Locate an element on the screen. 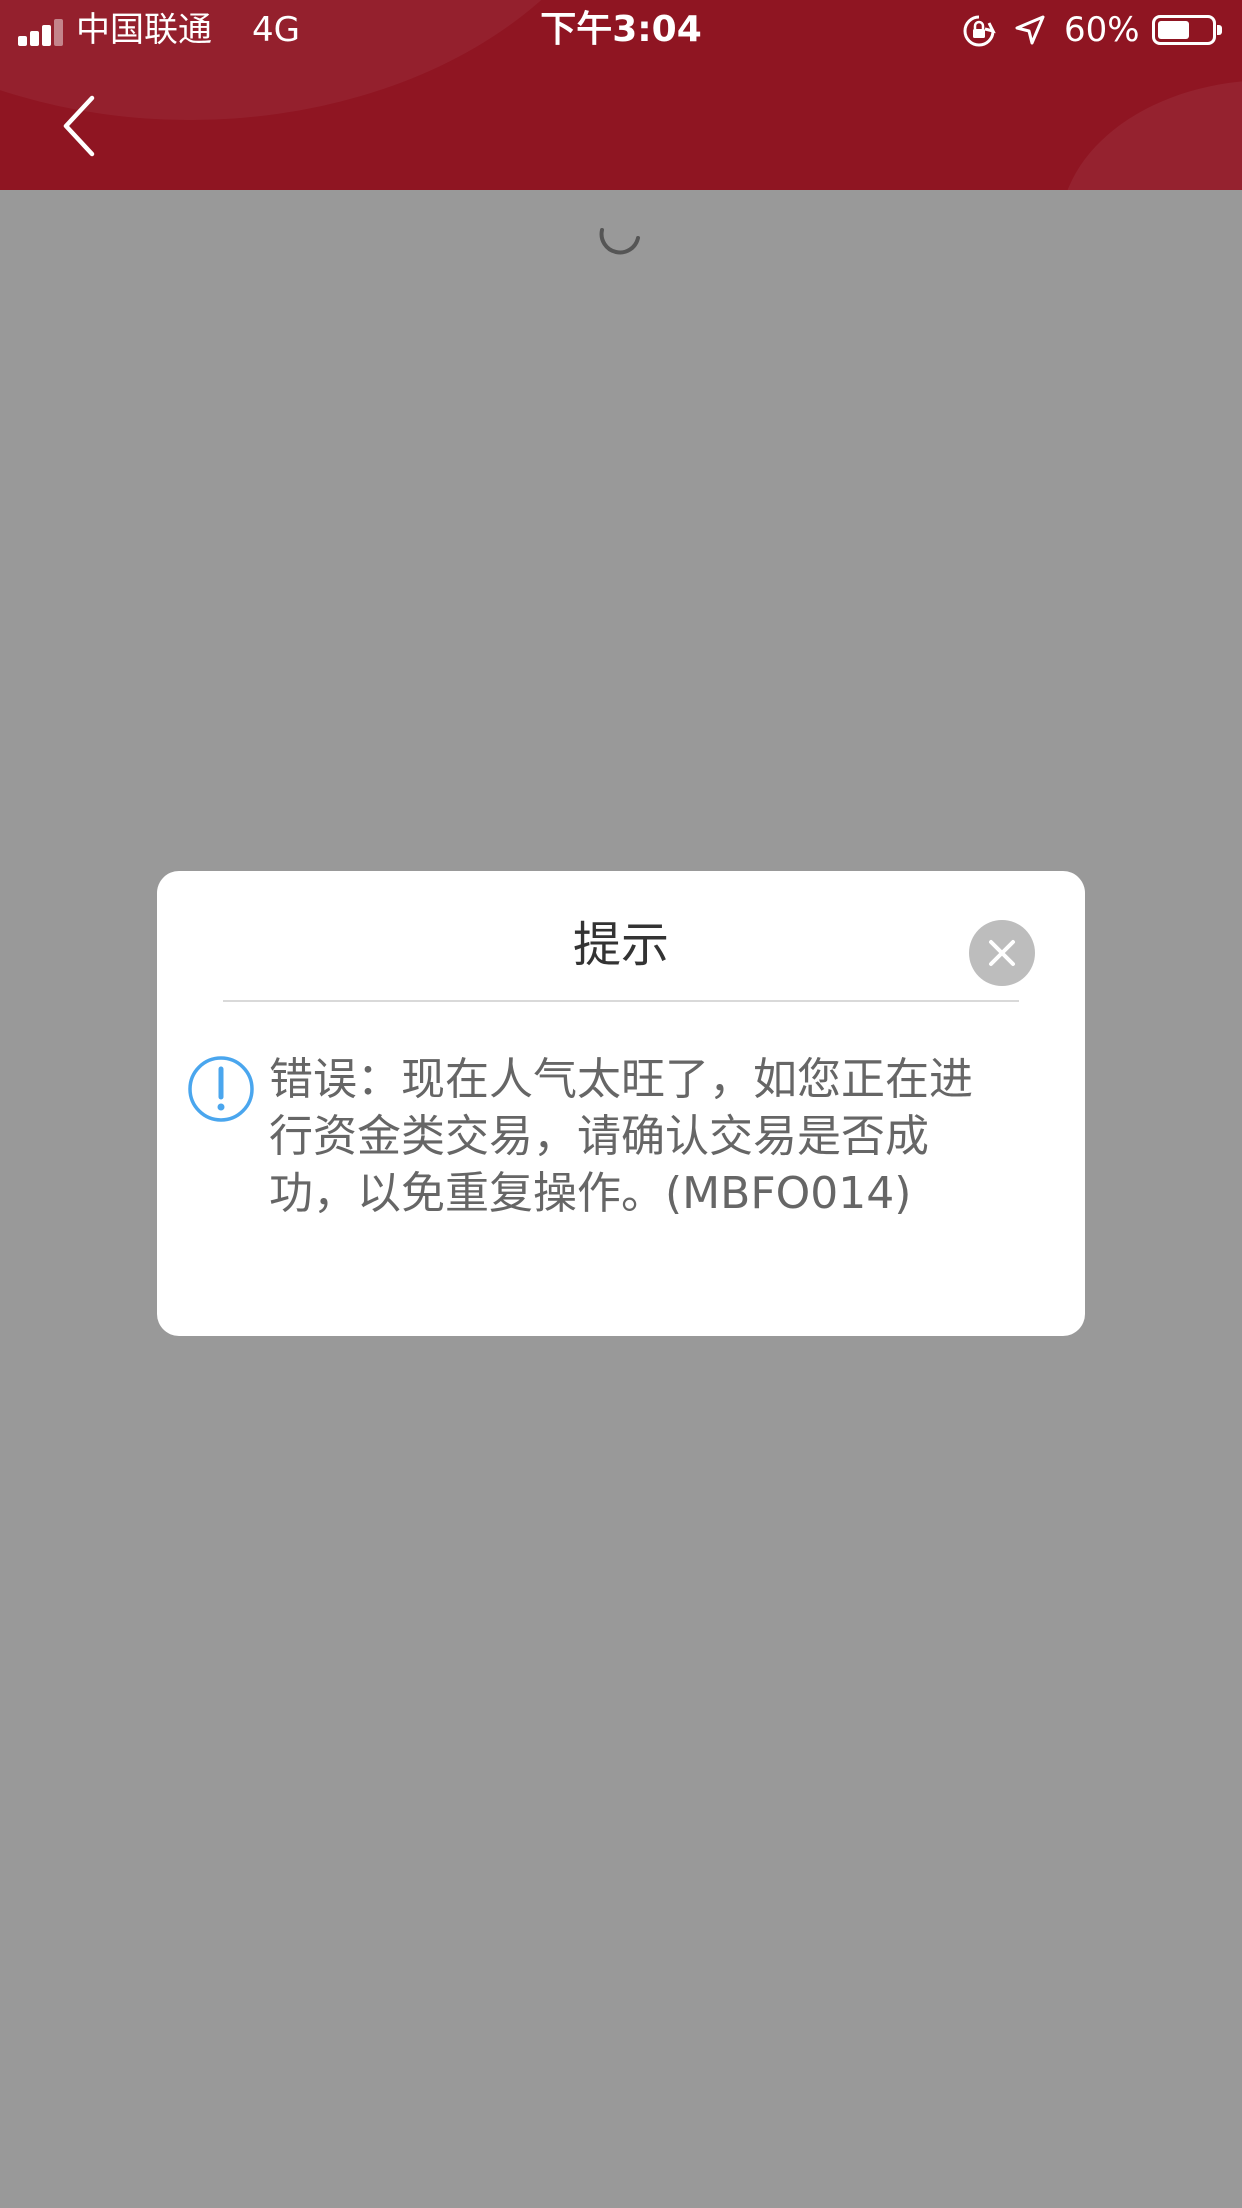 The width and height of the screenshot is (1242, 2208). battery-level-fill is located at coordinates (1173, 30).